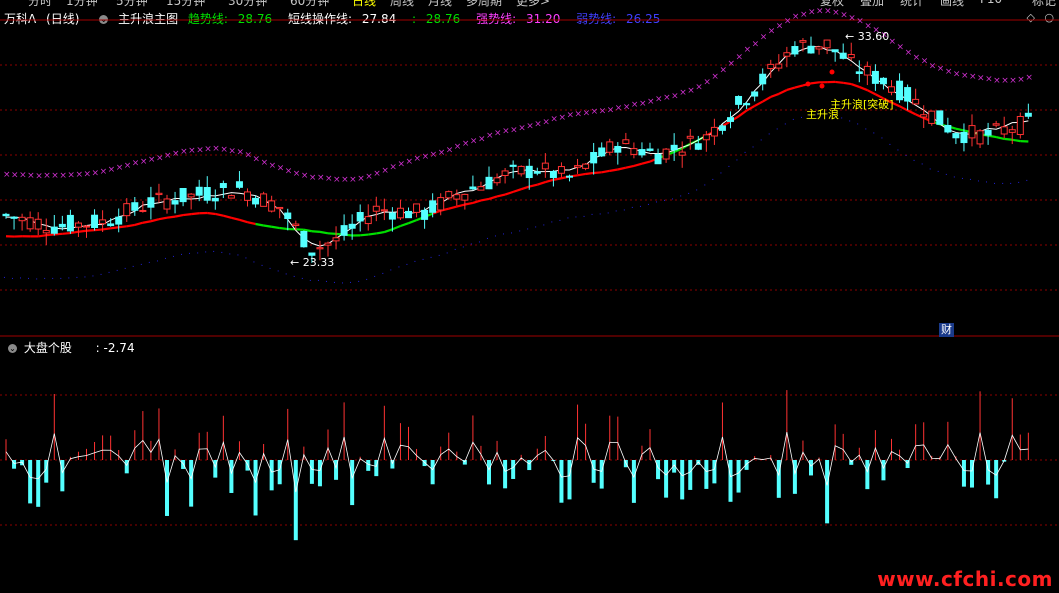 This screenshot has height=593, width=1059. I want to click on financial-badge: 财, so click(946, 330).